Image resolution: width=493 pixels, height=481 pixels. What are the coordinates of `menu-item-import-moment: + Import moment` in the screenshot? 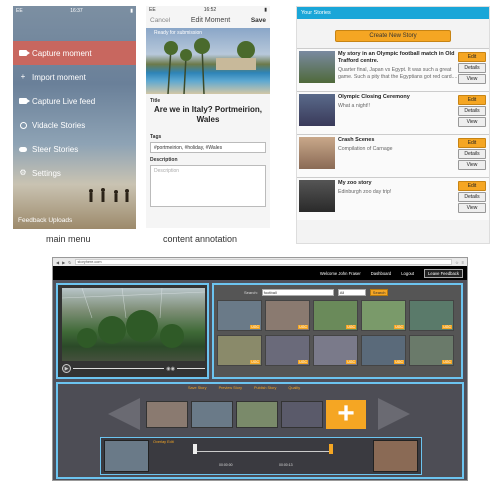 It's located at (74, 77).